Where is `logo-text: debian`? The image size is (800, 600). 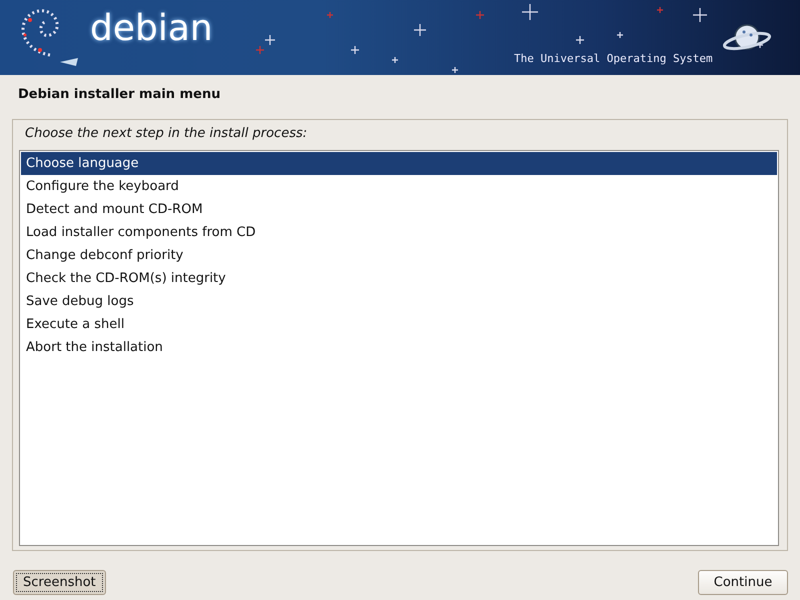
logo-text: debian is located at coordinates (151, 28).